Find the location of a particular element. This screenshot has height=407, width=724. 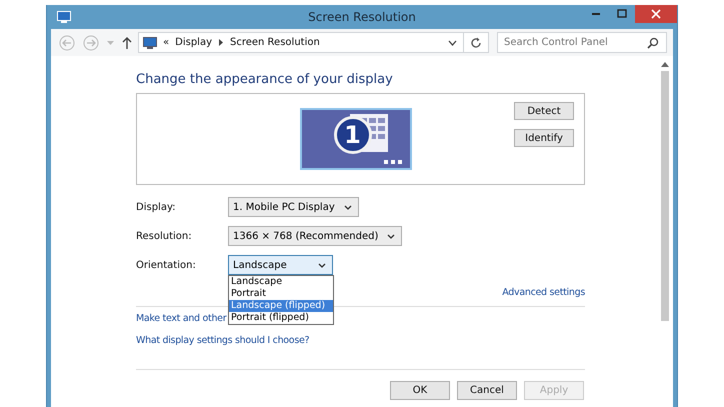

dropdown: Landscape is located at coordinates (280, 265).